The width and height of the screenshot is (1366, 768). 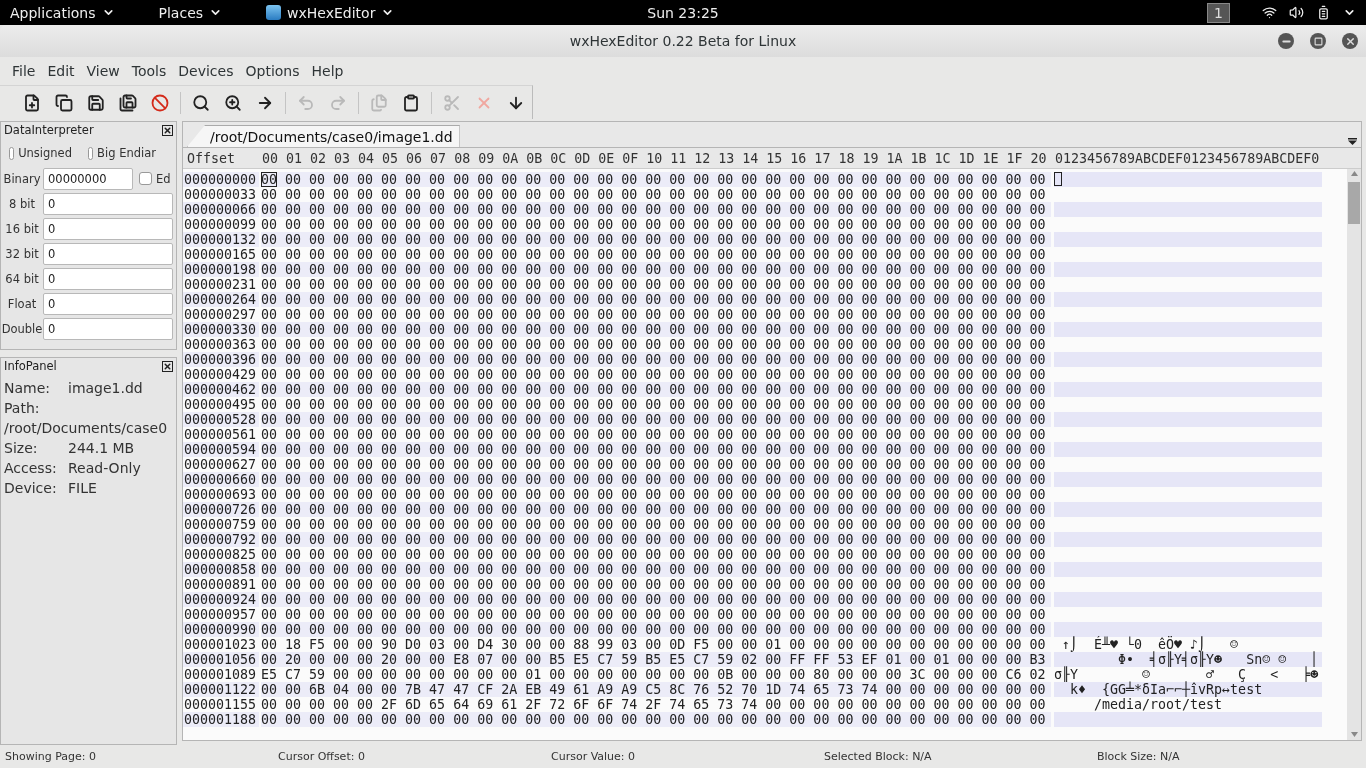 I want to click on wifi-icon, so click(x=1269, y=12).